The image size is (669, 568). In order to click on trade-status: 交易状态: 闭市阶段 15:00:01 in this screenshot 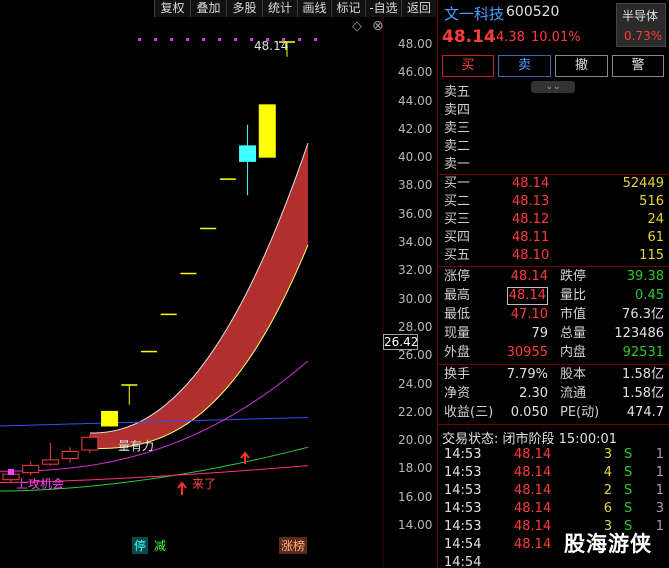, I will do `click(530, 439)`.